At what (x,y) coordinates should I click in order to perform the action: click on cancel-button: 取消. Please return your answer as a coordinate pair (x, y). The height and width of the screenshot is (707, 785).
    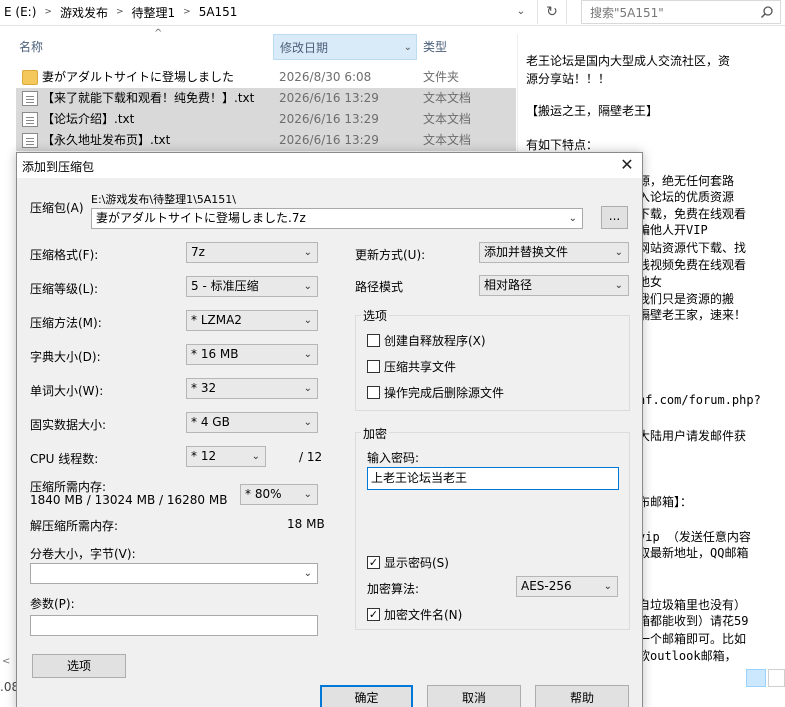
    Looking at the image, I should click on (474, 696).